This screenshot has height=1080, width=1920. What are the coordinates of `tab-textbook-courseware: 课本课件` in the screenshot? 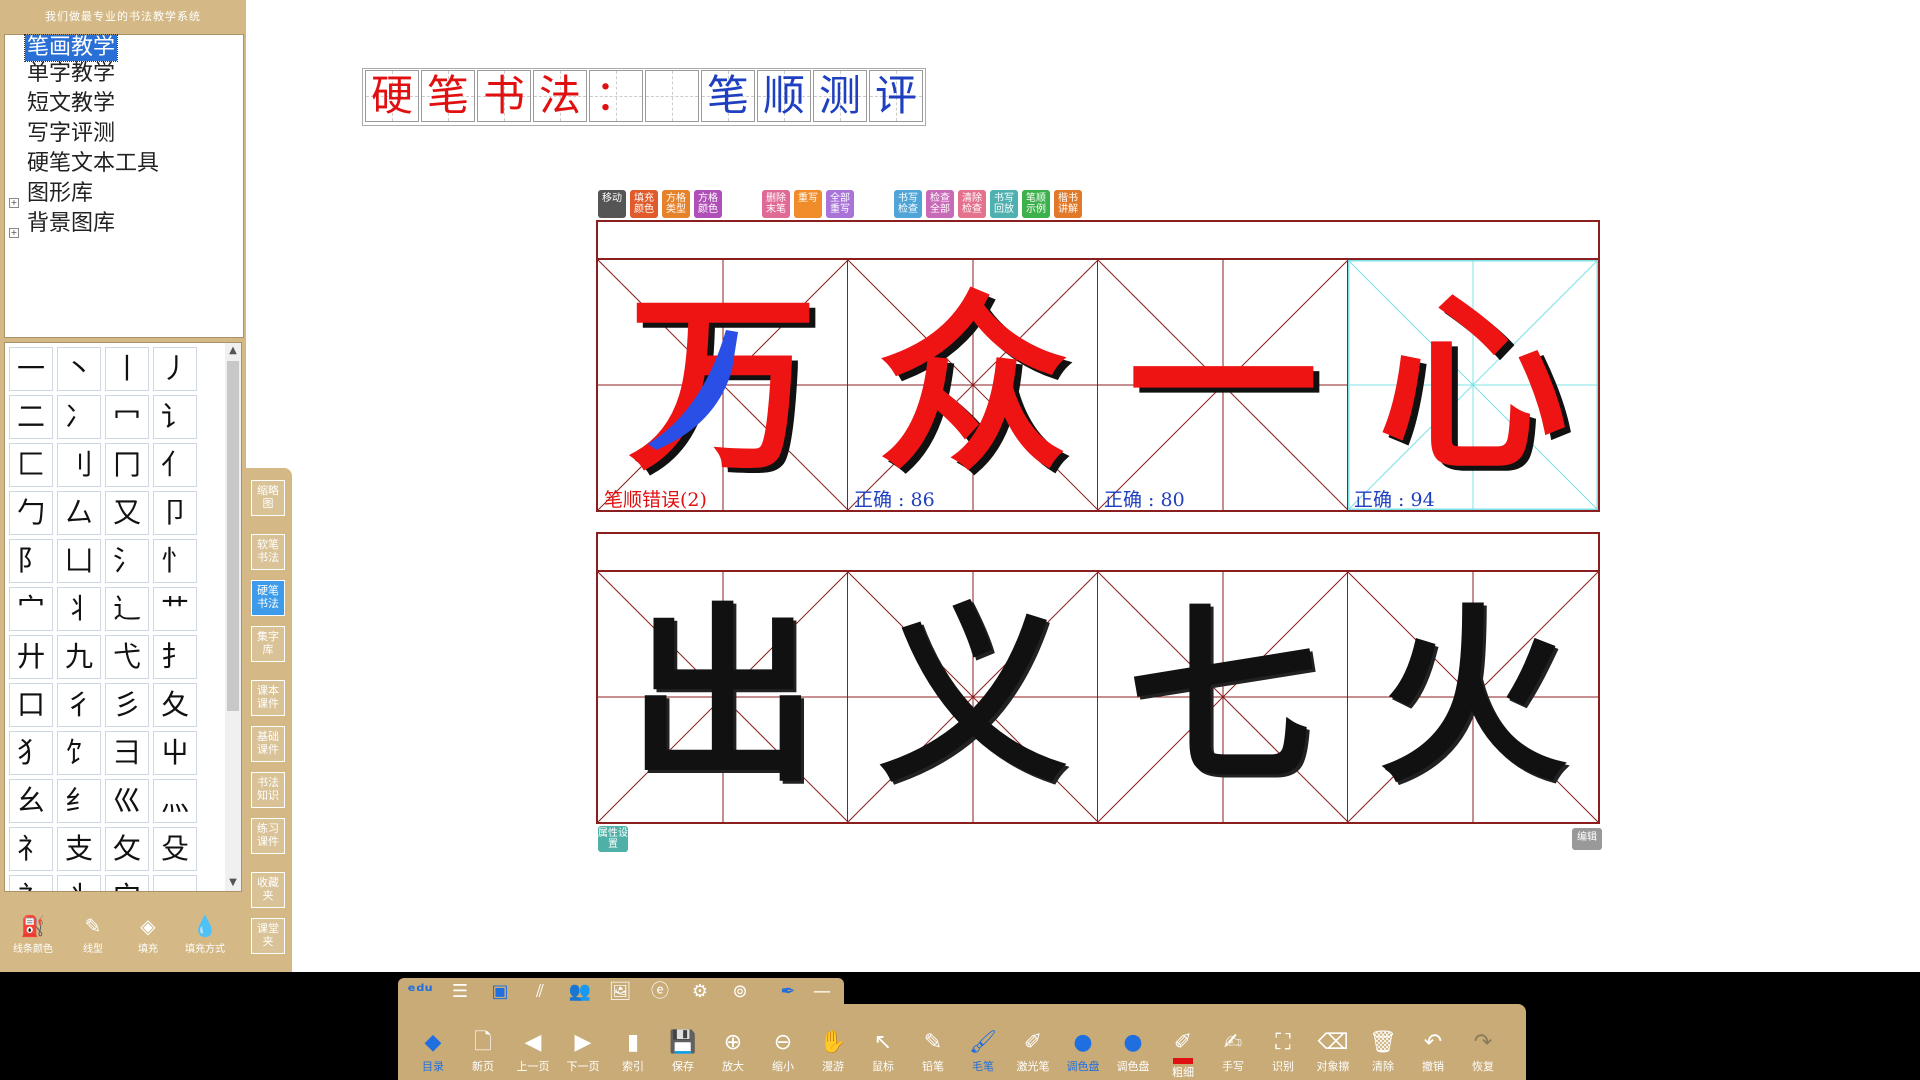 It's located at (268, 698).